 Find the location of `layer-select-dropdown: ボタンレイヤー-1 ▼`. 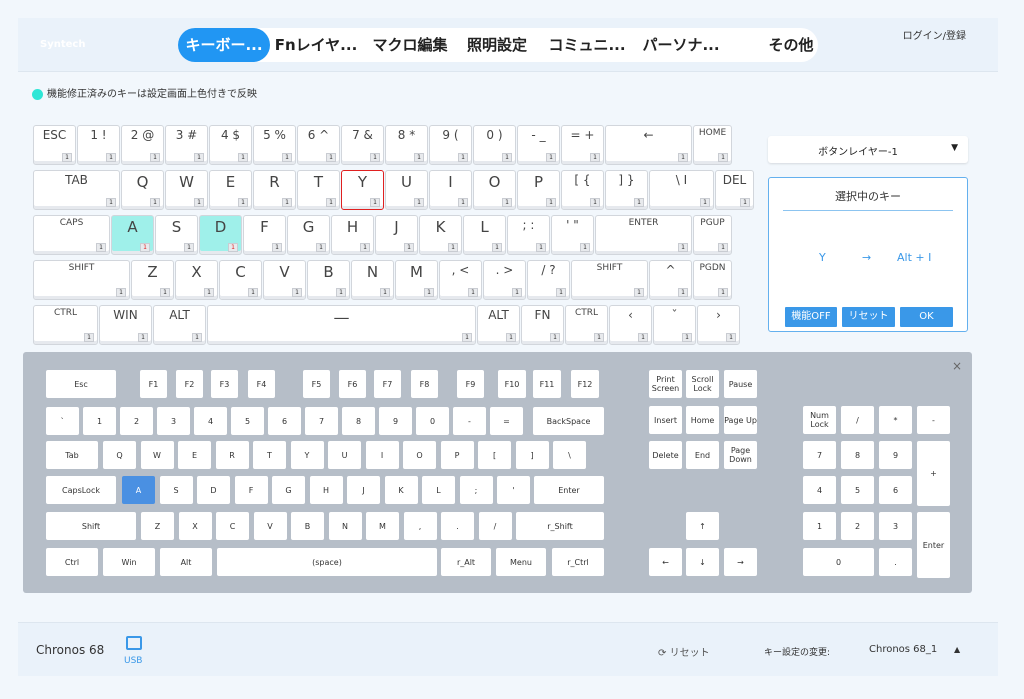

layer-select-dropdown: ボタンレイヤー-1 ▼ is located at coordinates (868, 149).